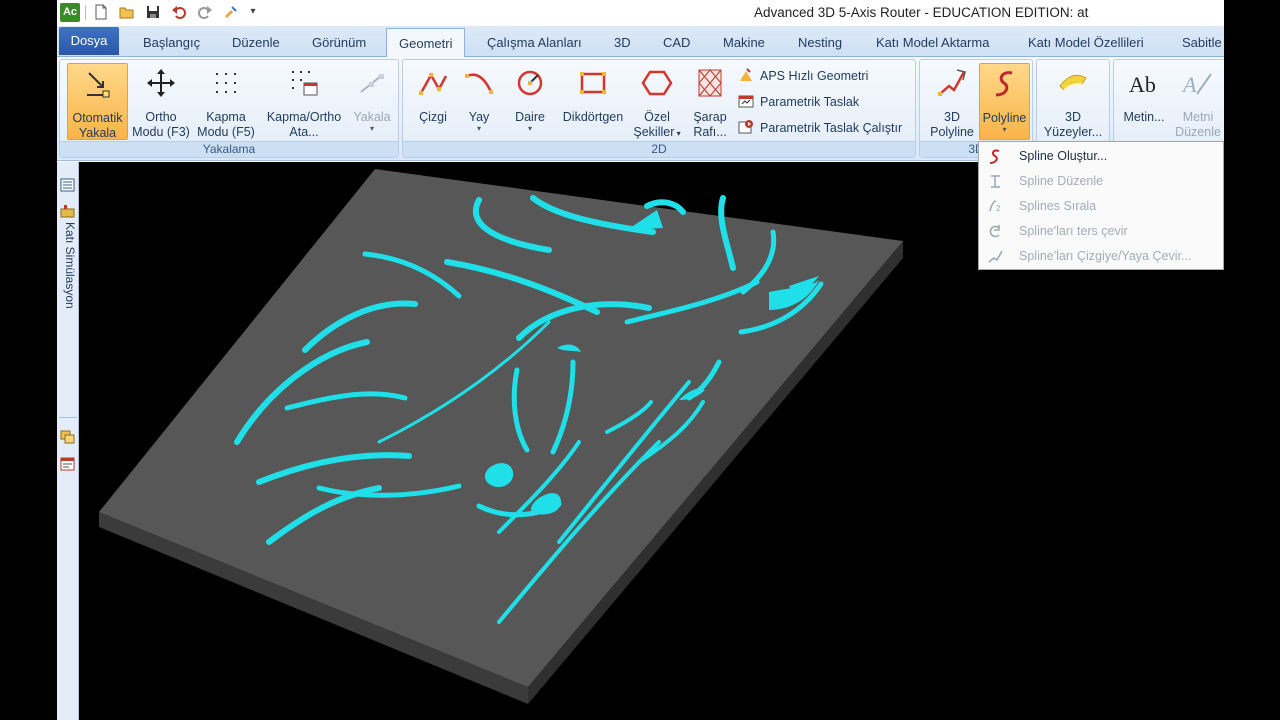 This screenshot has width=1280, height=720. I want to click on redo-icon, so click(205, 12).